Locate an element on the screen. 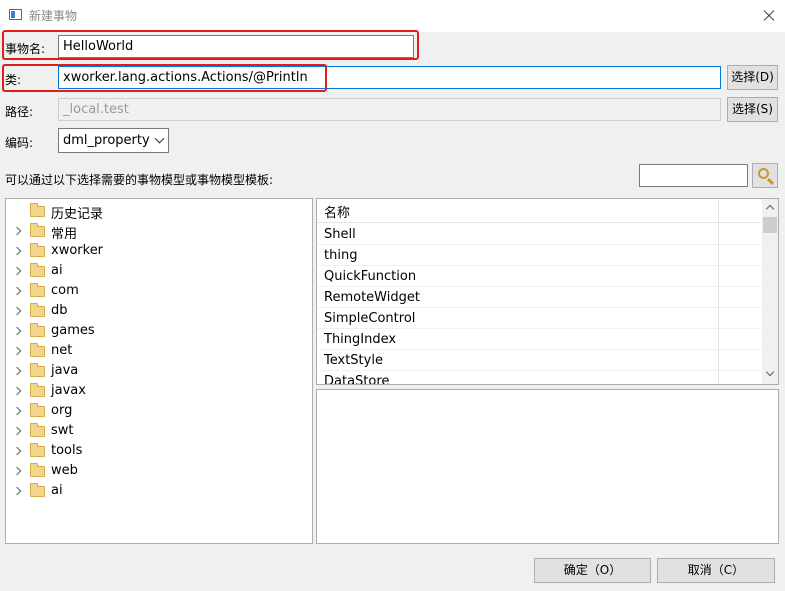 The image size is (785, 591). list-row: thing is located at coordinates (539, 255).